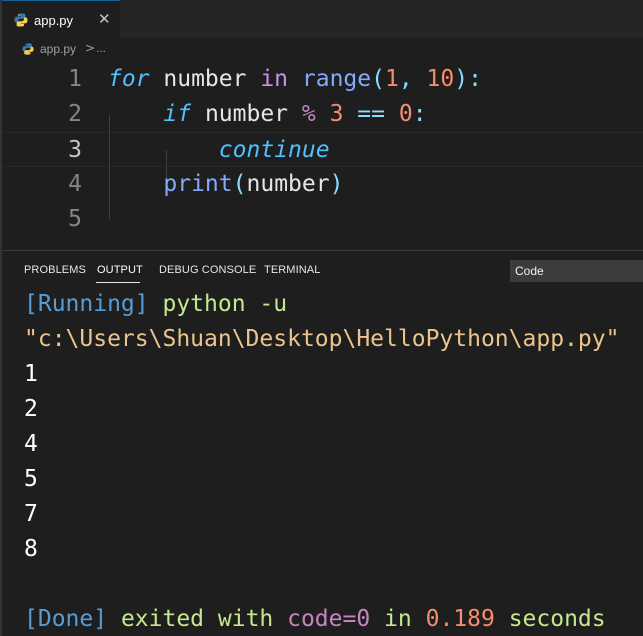 This screenshot has height=636, width=643. I want to click on punctuation: :, so click(419, 114).